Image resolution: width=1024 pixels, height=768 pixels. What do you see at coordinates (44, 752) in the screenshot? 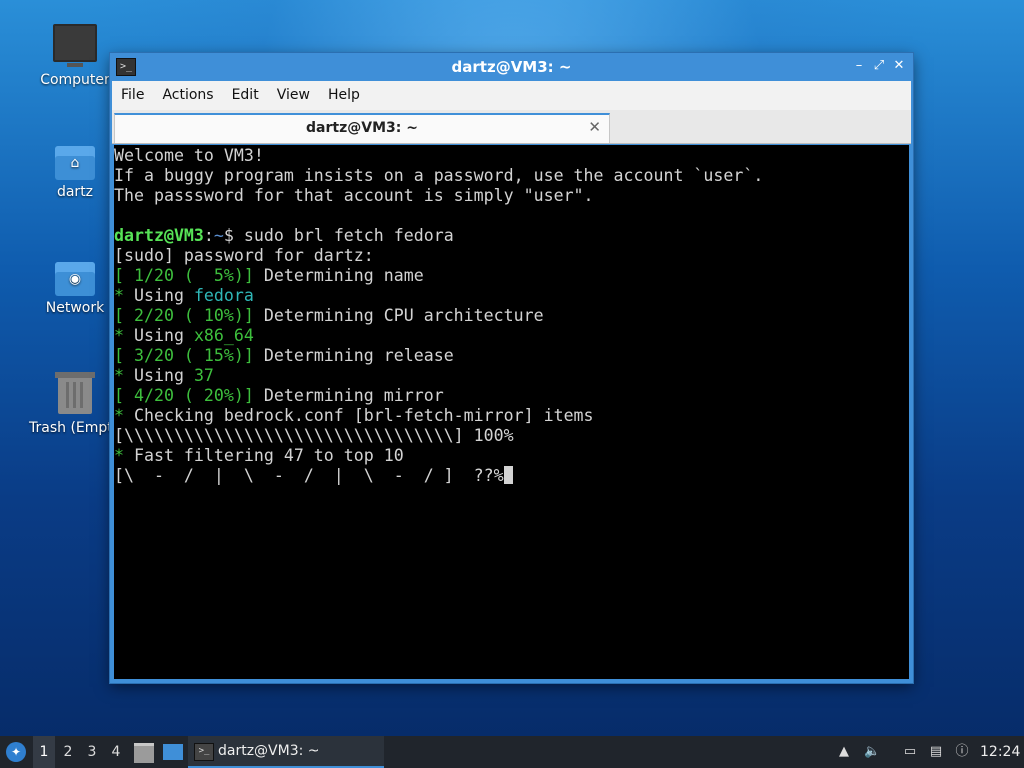
I see `workspace-1: 1` at bounding box center [44, 752].